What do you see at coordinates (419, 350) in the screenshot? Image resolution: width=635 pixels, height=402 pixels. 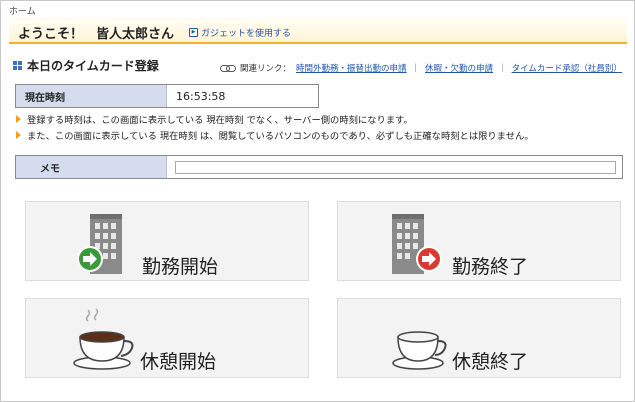 I see `empty-cup-icon` at bounding box center [419, 350].